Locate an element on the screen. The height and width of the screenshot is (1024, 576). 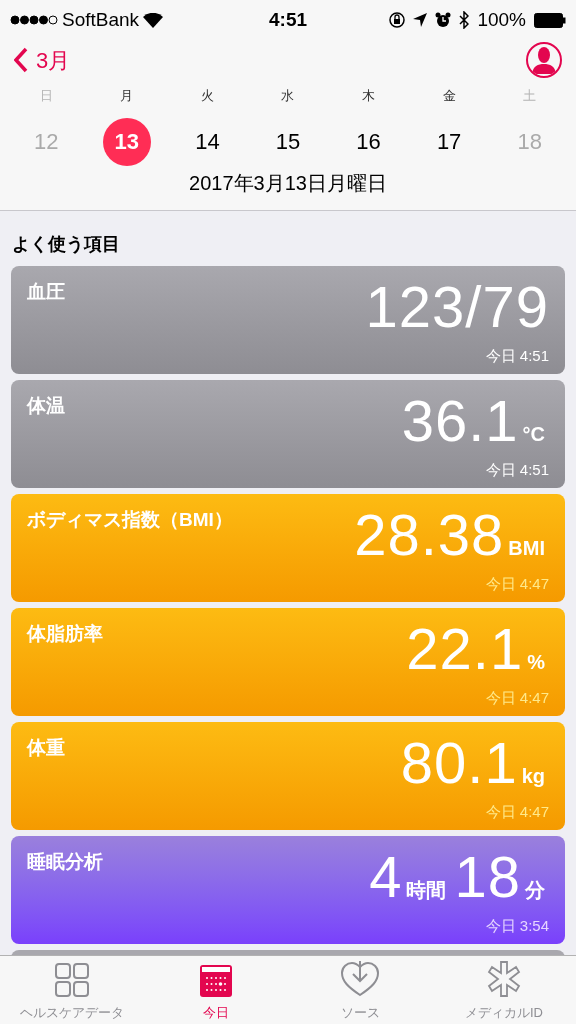
card-title: 体重 is located at coordinates (46, 747).